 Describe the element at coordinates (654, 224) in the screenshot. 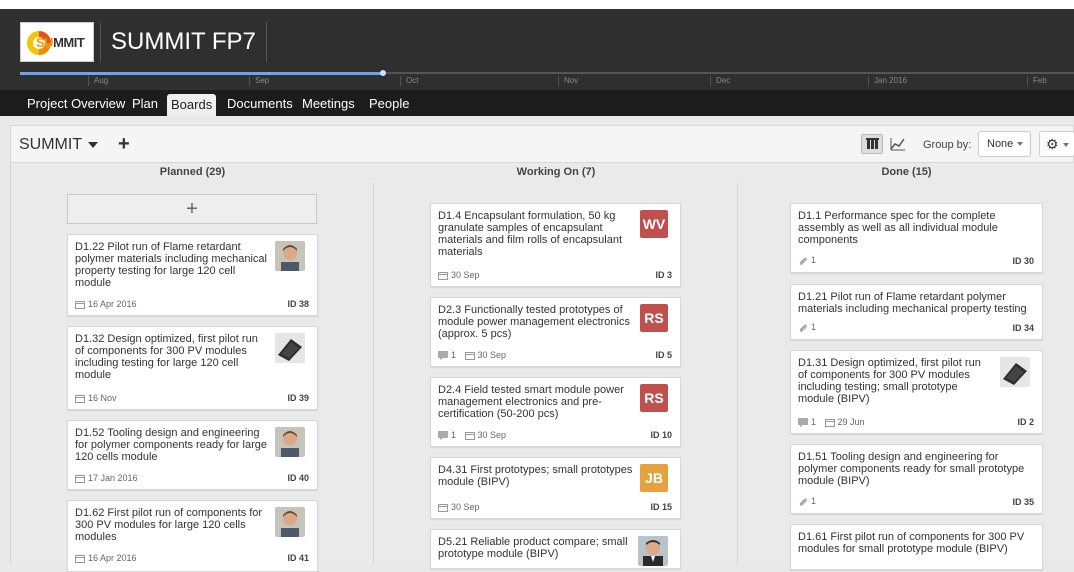

I see `assignee-badge: WV` at that location.